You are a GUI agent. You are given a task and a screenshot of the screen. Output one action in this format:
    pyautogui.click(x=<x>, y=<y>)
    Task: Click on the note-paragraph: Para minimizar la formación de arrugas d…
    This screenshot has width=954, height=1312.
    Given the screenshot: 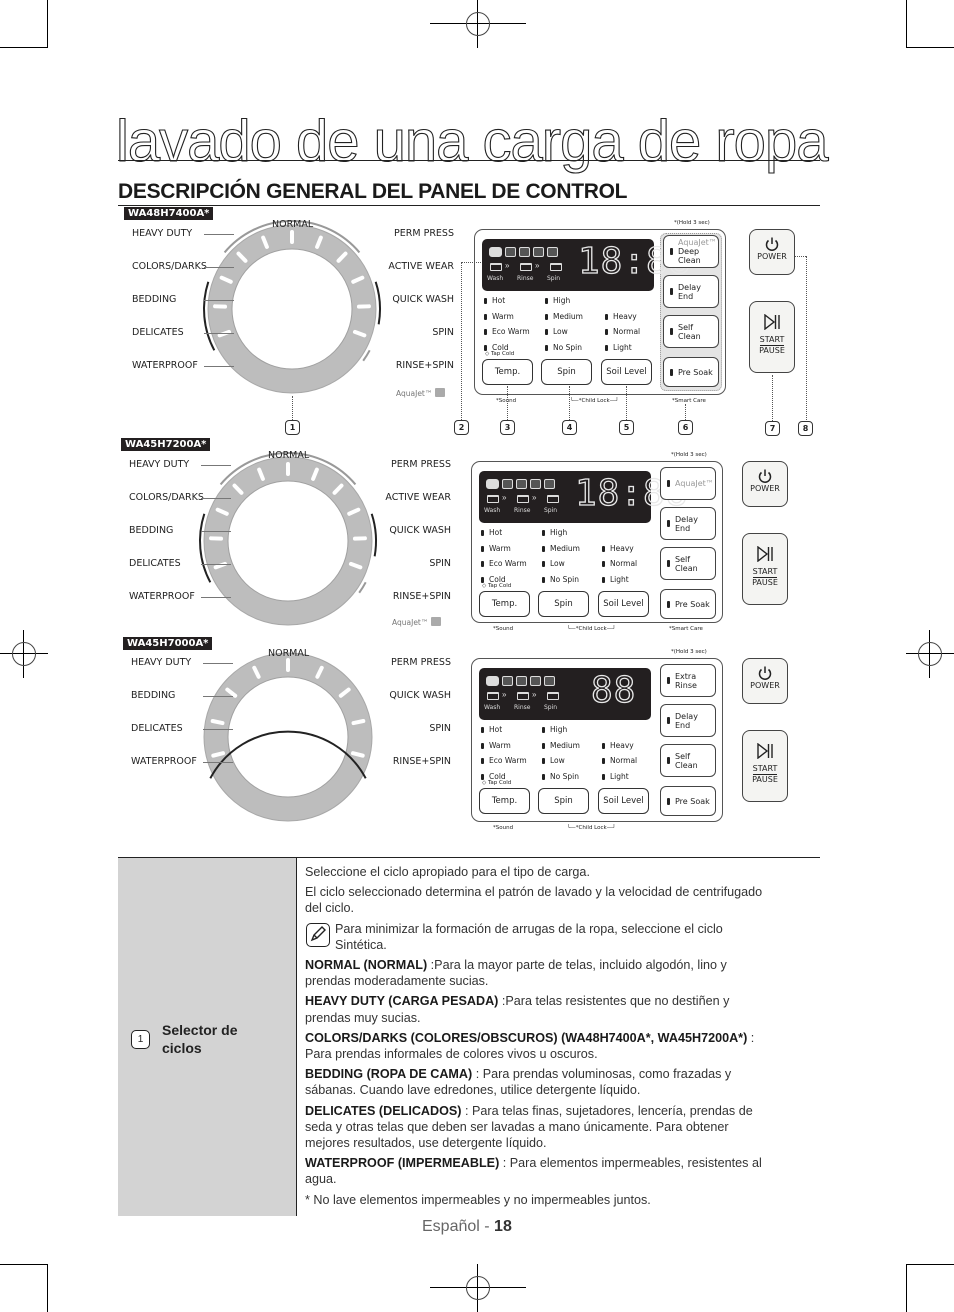 What is the action you would take?
    pyautogui.click(x=535, y=937)
    